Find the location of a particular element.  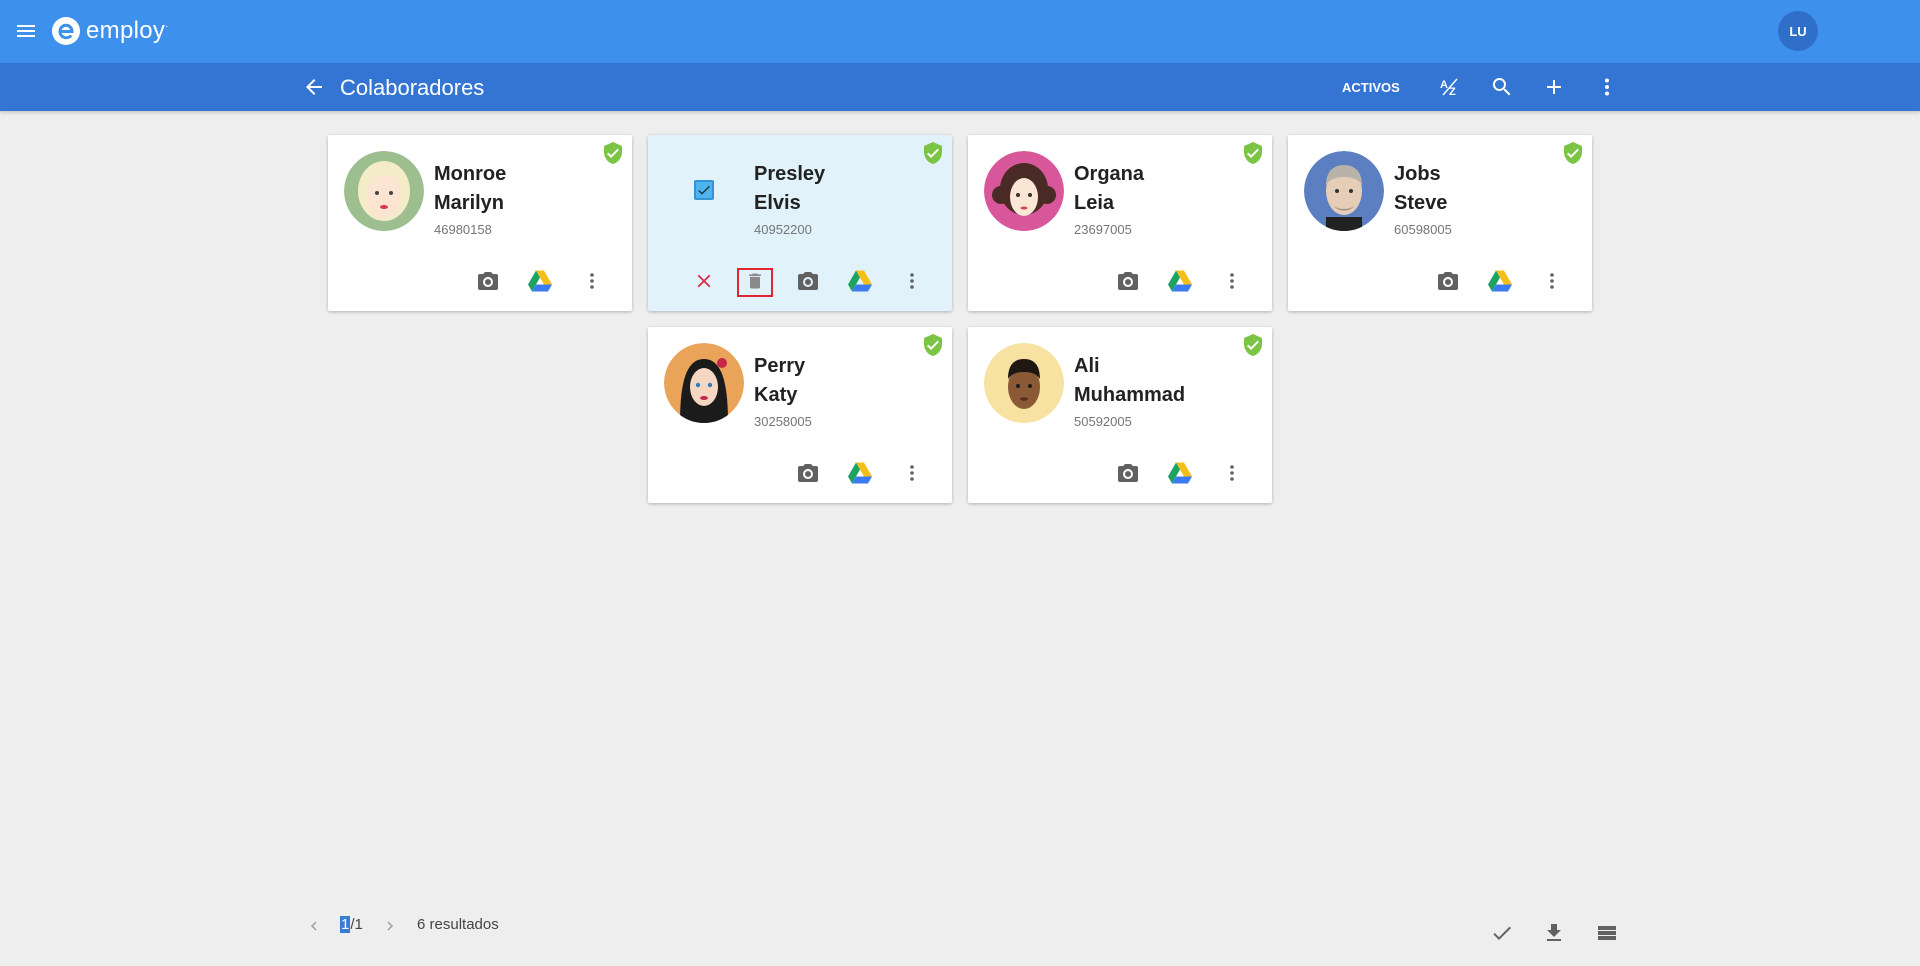

employee-last-name: Presley is located at coordinates (790, 174).